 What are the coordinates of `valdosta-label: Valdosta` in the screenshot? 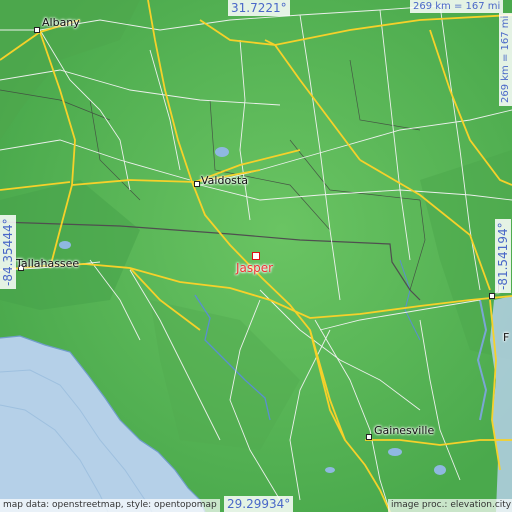 It's located at (224, 180).